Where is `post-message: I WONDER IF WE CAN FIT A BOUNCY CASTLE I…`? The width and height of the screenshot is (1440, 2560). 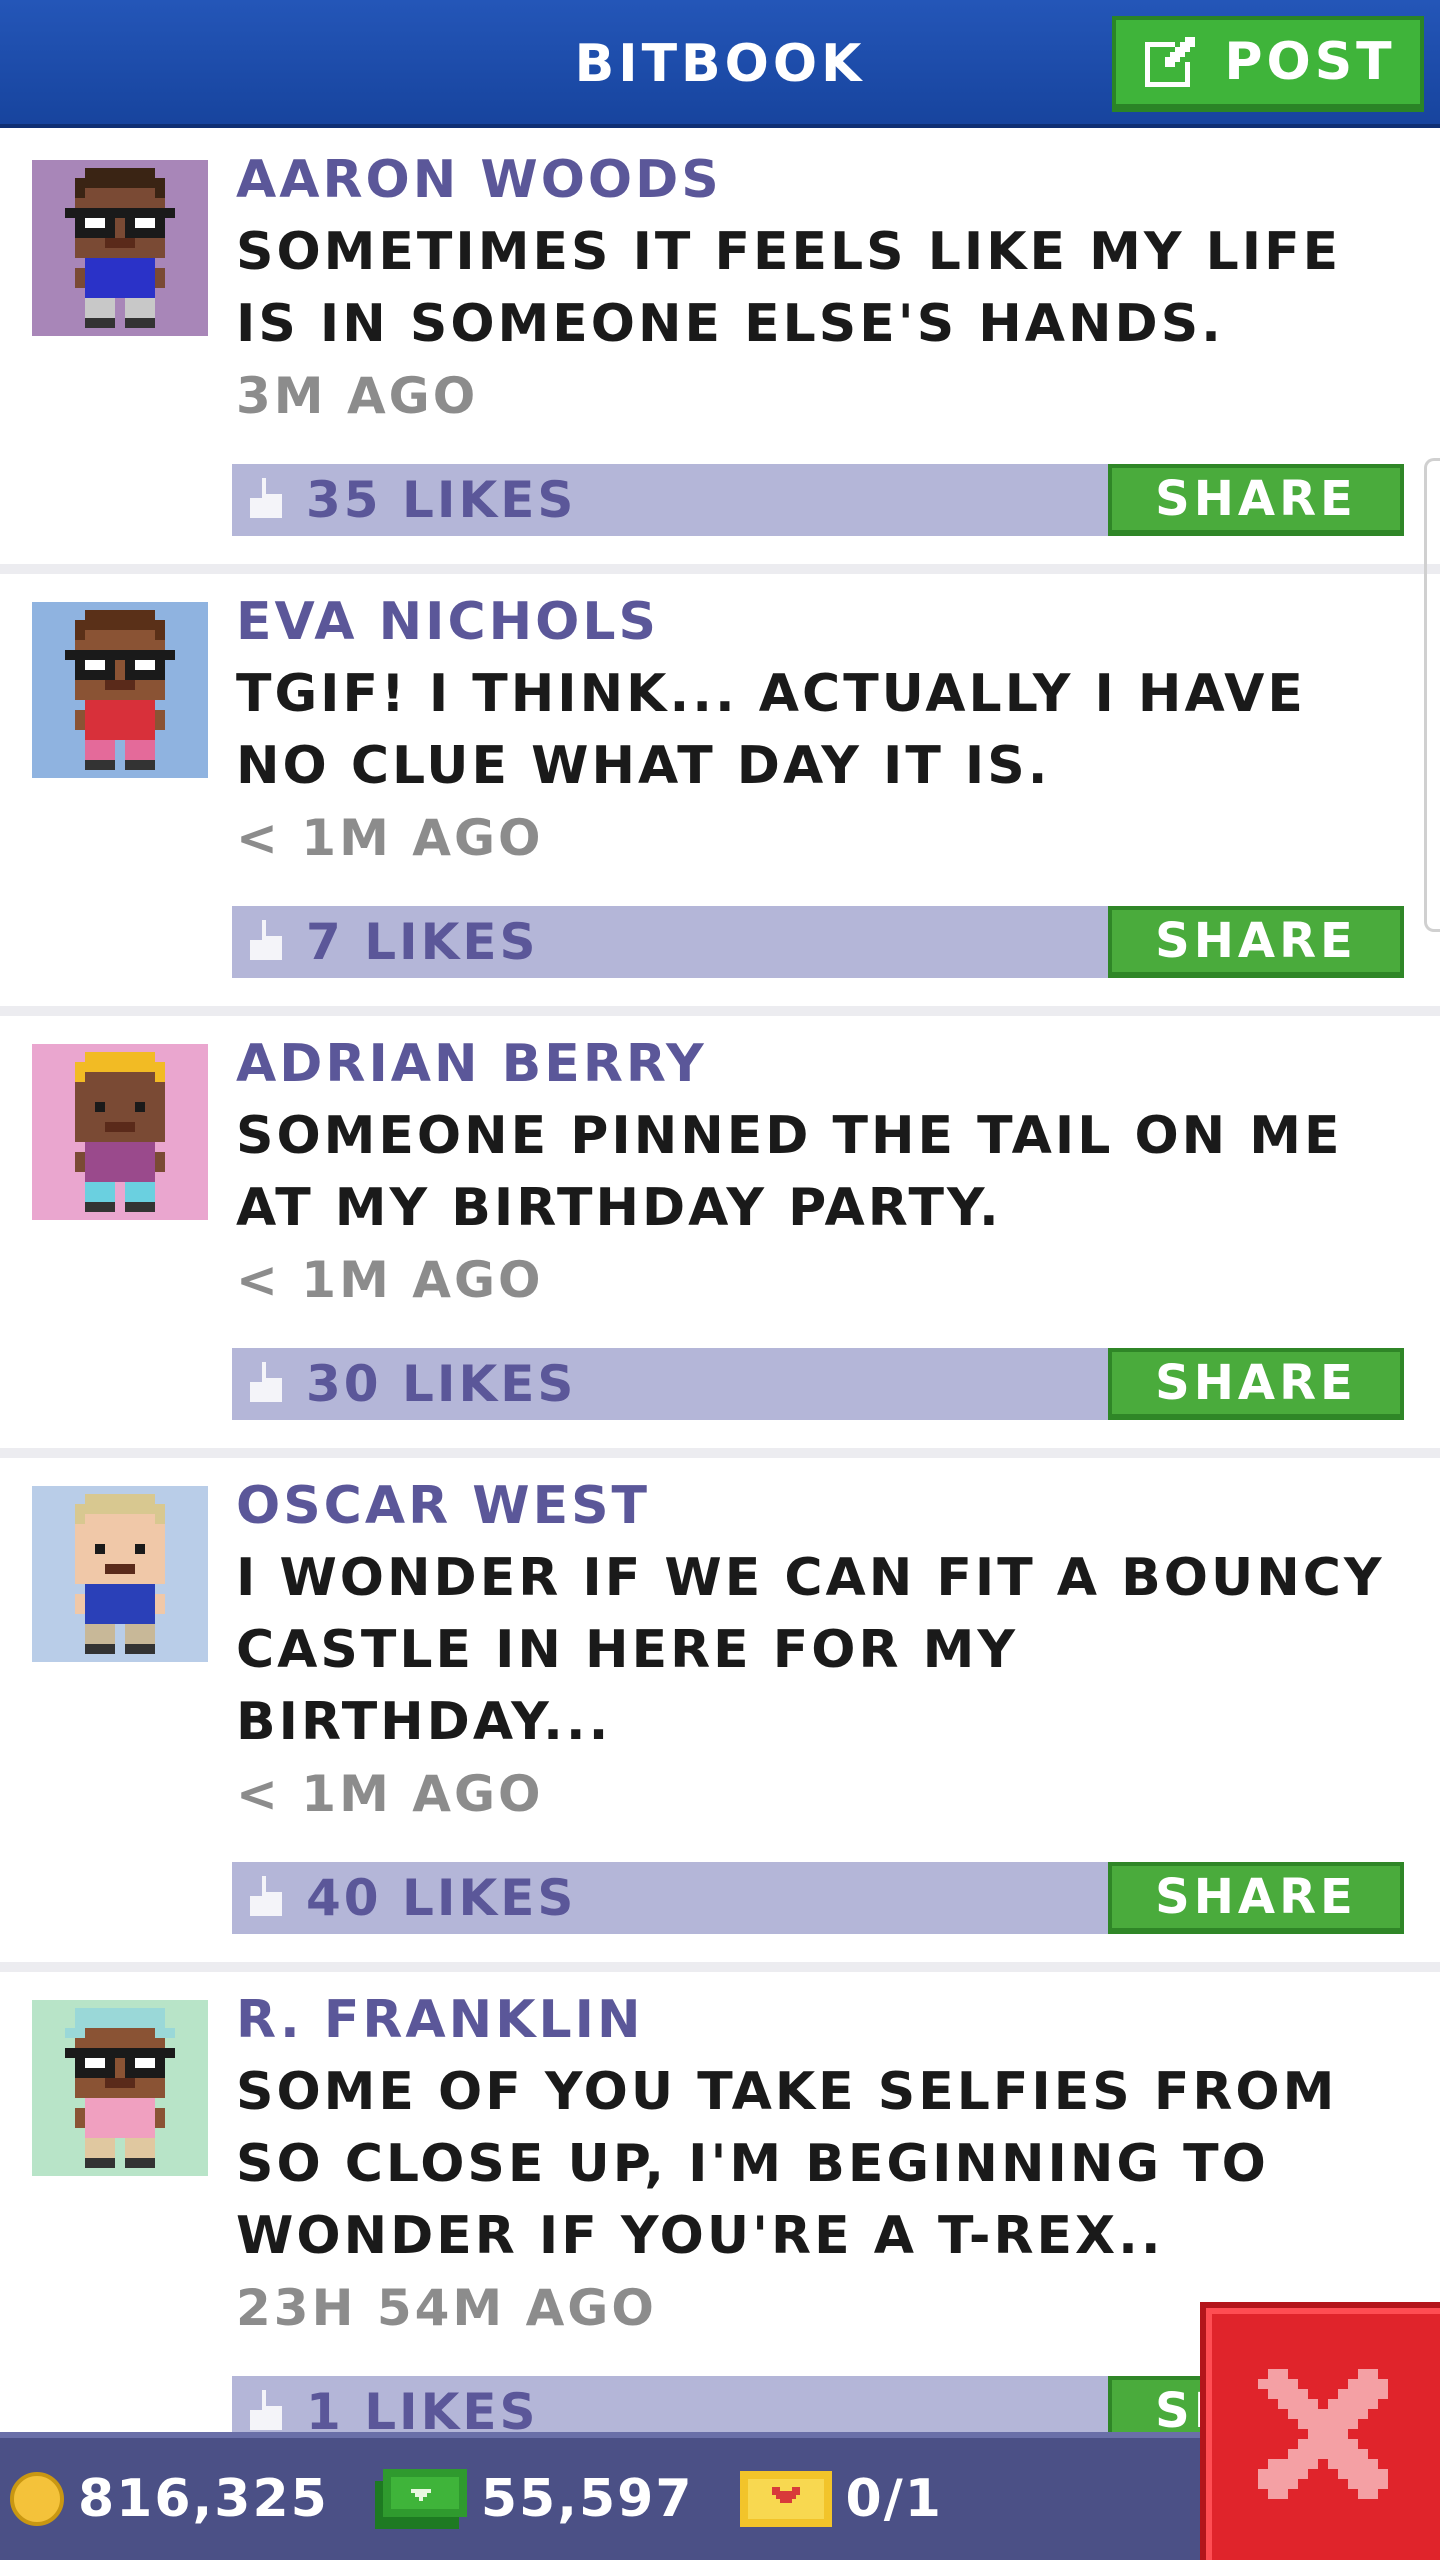
post-message: I WONDER IF WE CAN FIT A BOUNCY CASTLE I… is located at coordinates (810, 1650).